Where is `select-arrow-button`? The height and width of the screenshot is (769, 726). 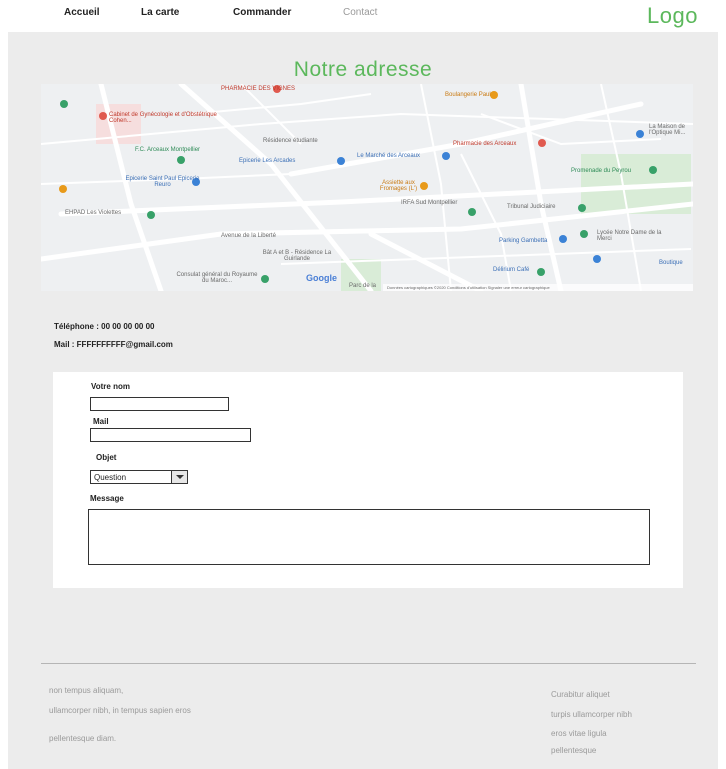 select-arrow-button is located at coordinates (179, 477).